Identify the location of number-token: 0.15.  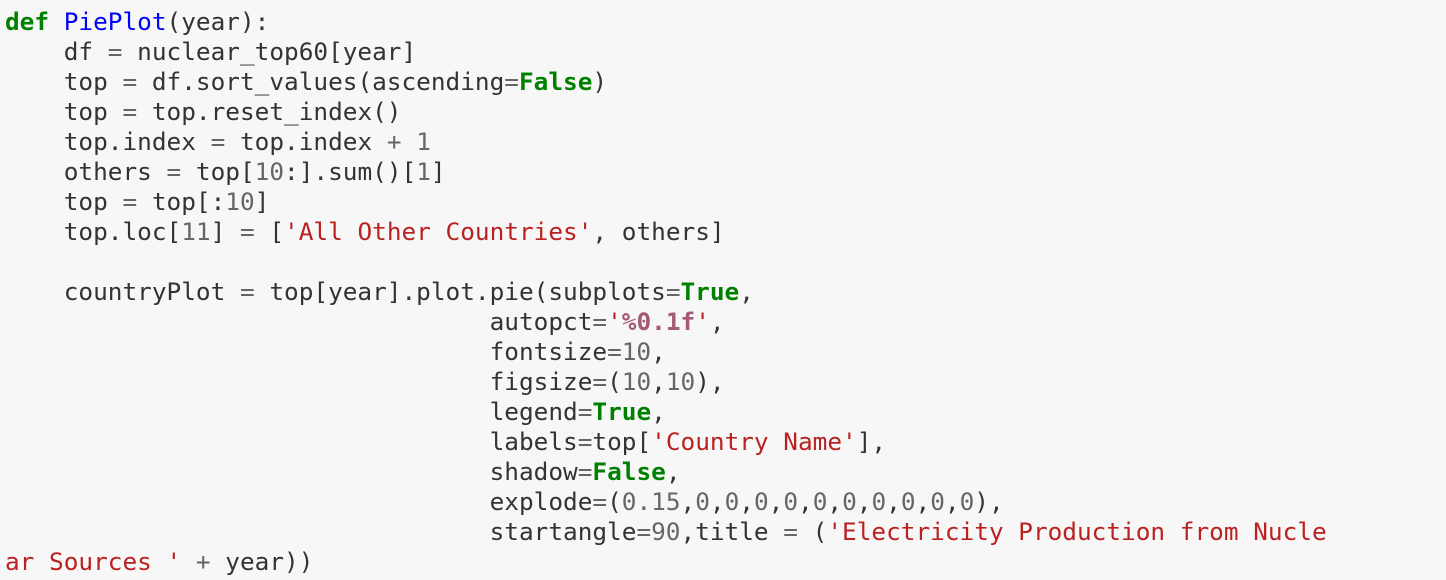
(651, 501).